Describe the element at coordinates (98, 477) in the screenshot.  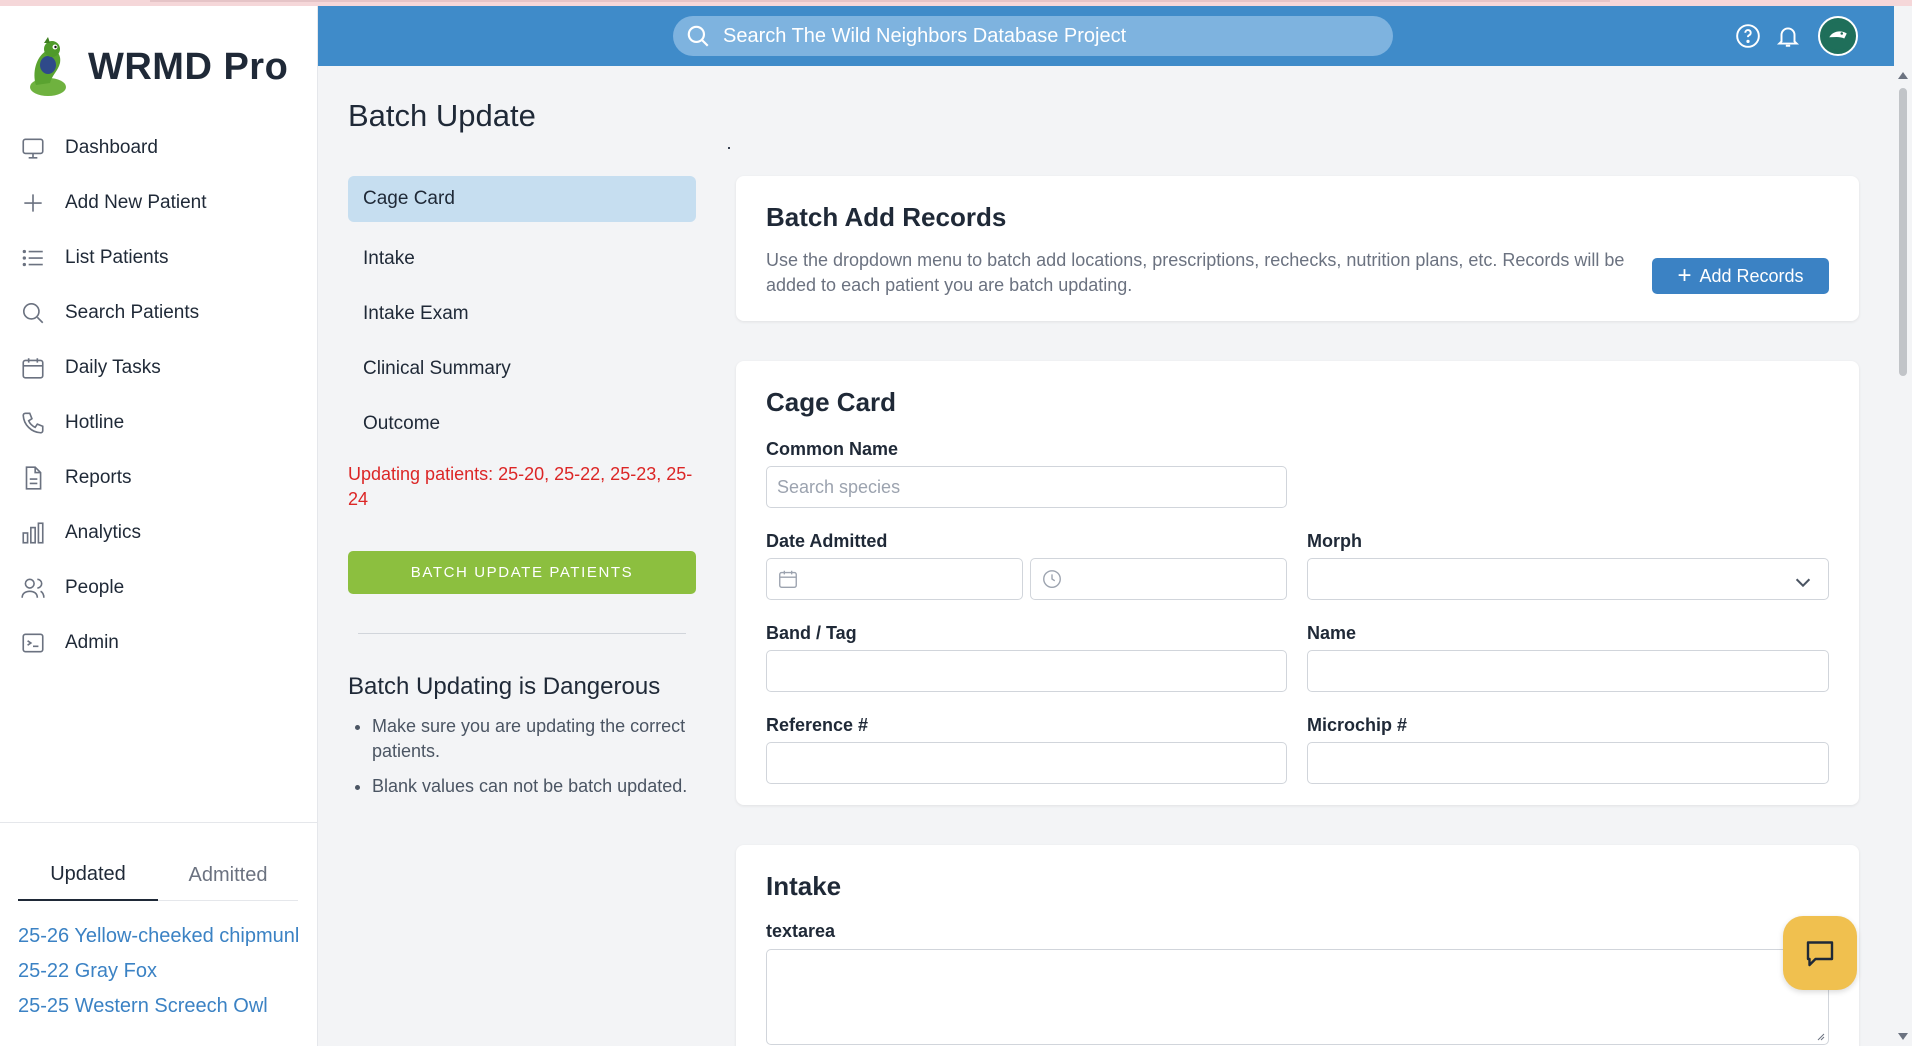
I see `sidebar-item-label: Reports` at that location.